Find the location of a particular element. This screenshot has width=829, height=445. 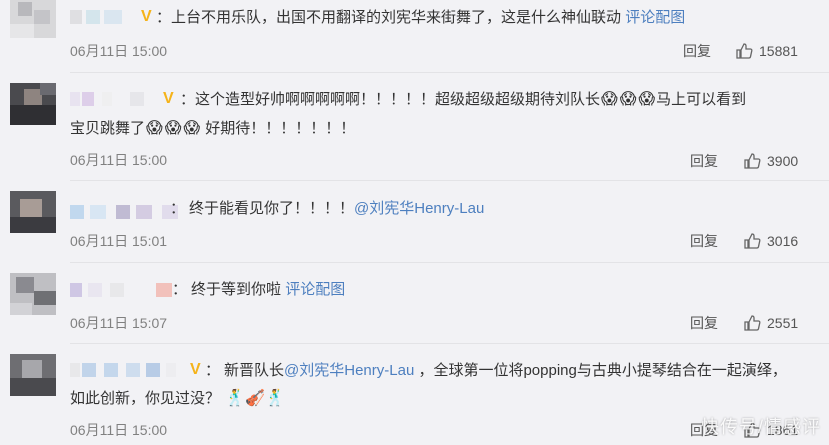

watermark: 快传号/情感评 is located at coordinates (760, 427).